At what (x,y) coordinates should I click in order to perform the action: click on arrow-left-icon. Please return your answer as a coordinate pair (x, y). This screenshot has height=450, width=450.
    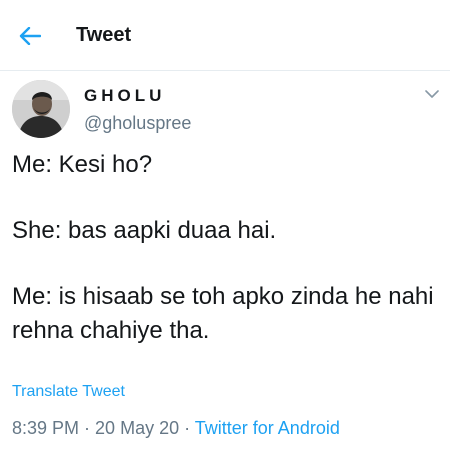
    Looking at the image, I should click on (30, 36).